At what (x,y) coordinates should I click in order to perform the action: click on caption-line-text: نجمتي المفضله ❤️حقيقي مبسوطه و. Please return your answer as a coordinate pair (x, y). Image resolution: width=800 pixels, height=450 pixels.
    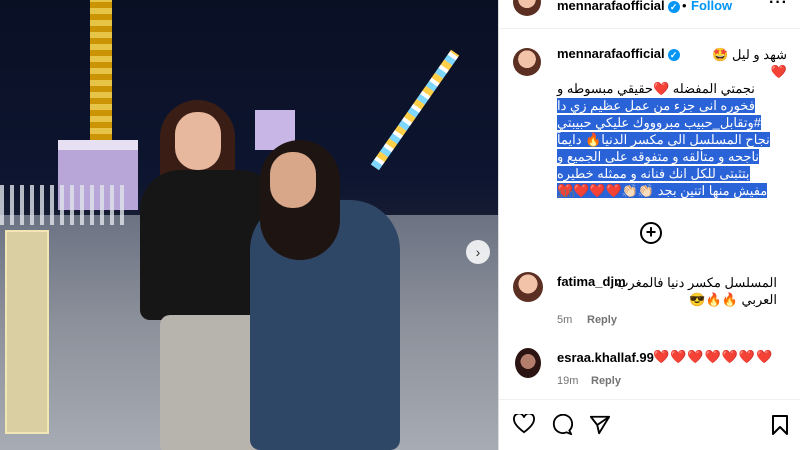
    Looking at the image, I should click on (656, 88).